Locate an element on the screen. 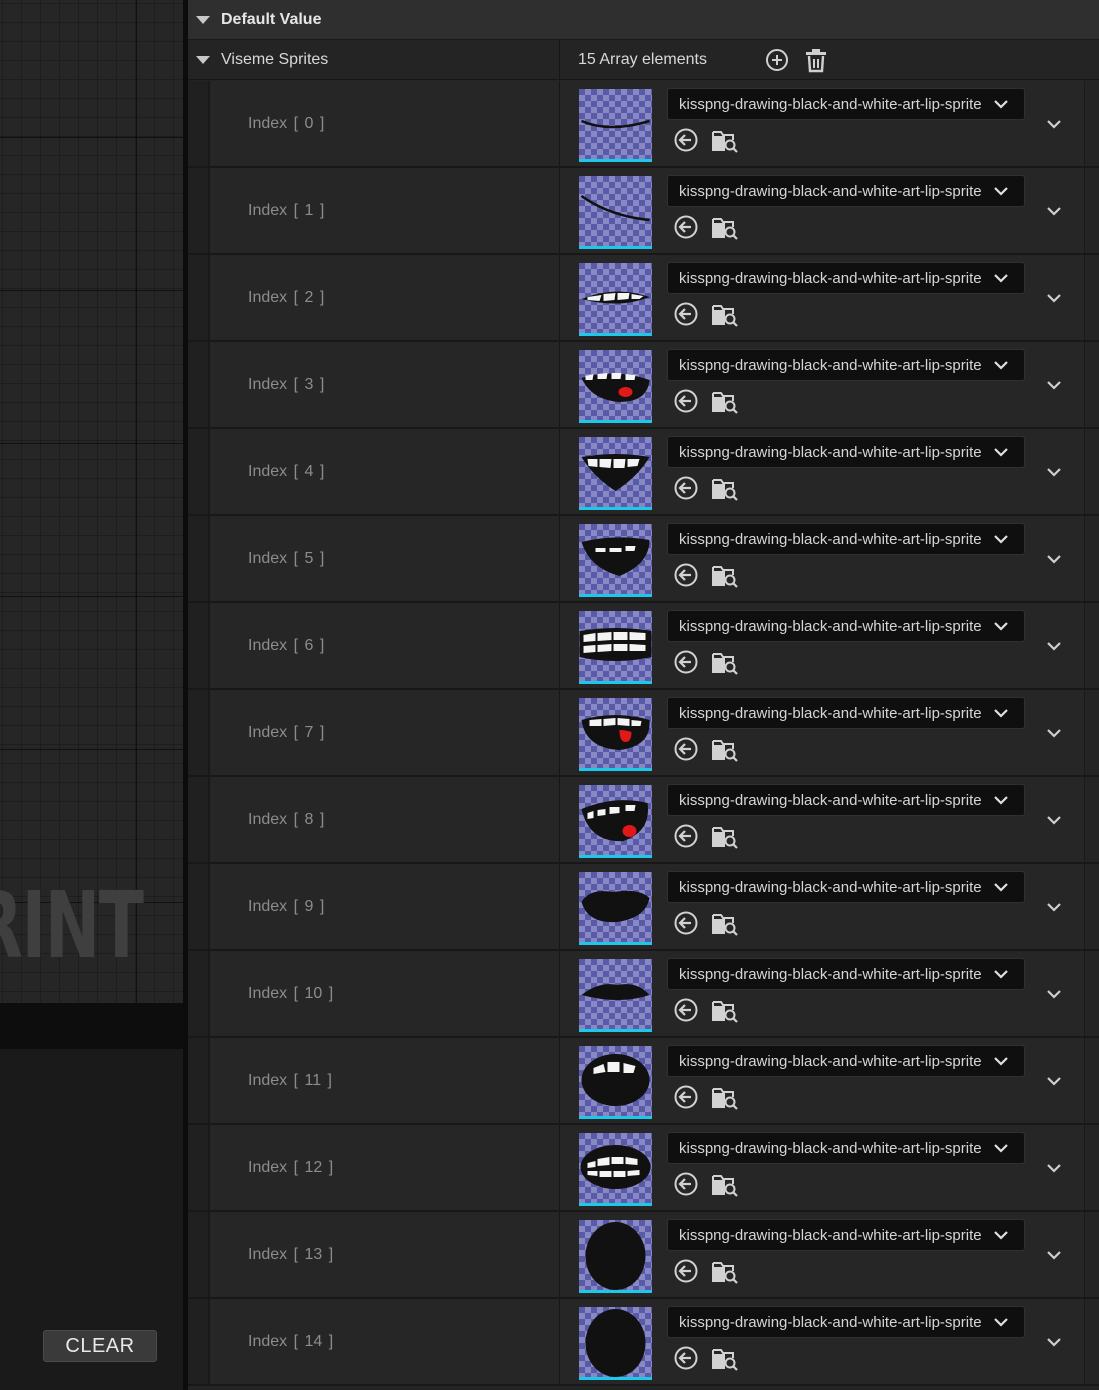  arrow-left-circle-icon is located at coordinates (686, 401).